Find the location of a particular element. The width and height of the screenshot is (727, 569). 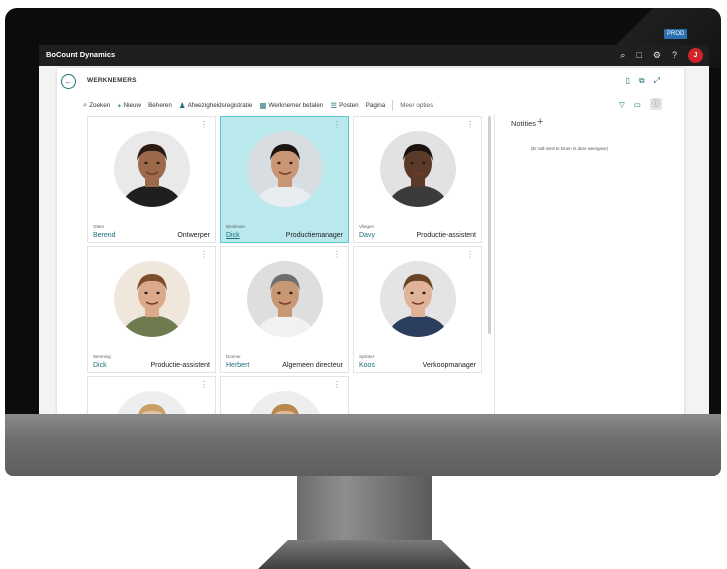

search-action: ⌕ Zoeken is located at coordinates (96, 105).